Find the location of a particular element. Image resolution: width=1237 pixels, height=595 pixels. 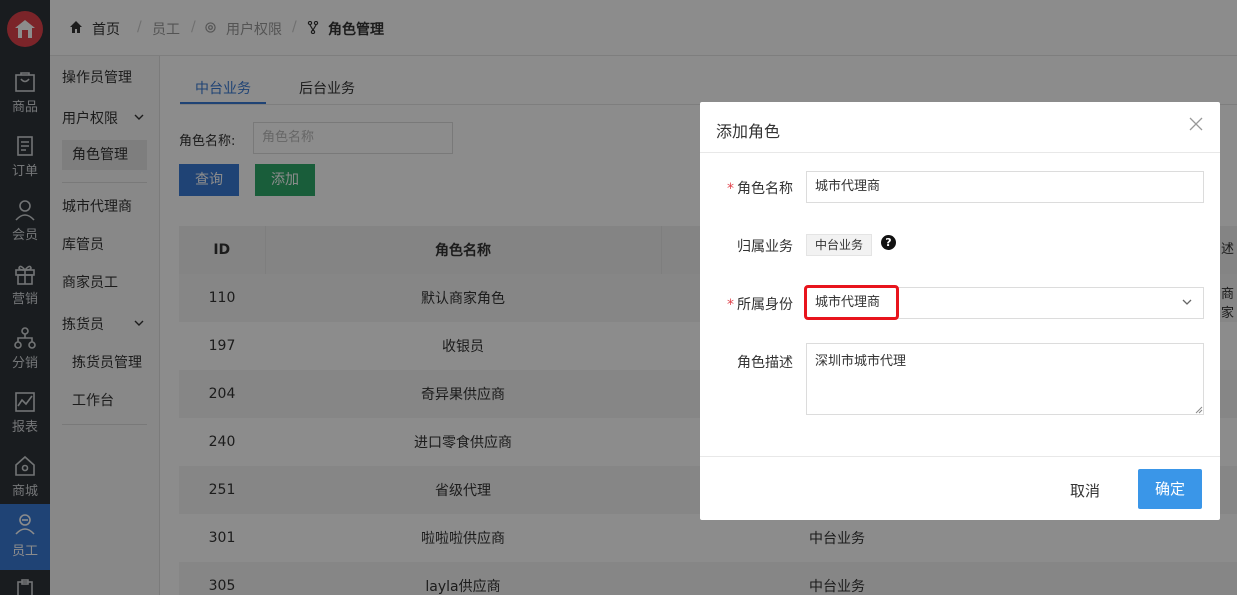

identity-label: * 所属身份 is located at coordinates (760, 304).